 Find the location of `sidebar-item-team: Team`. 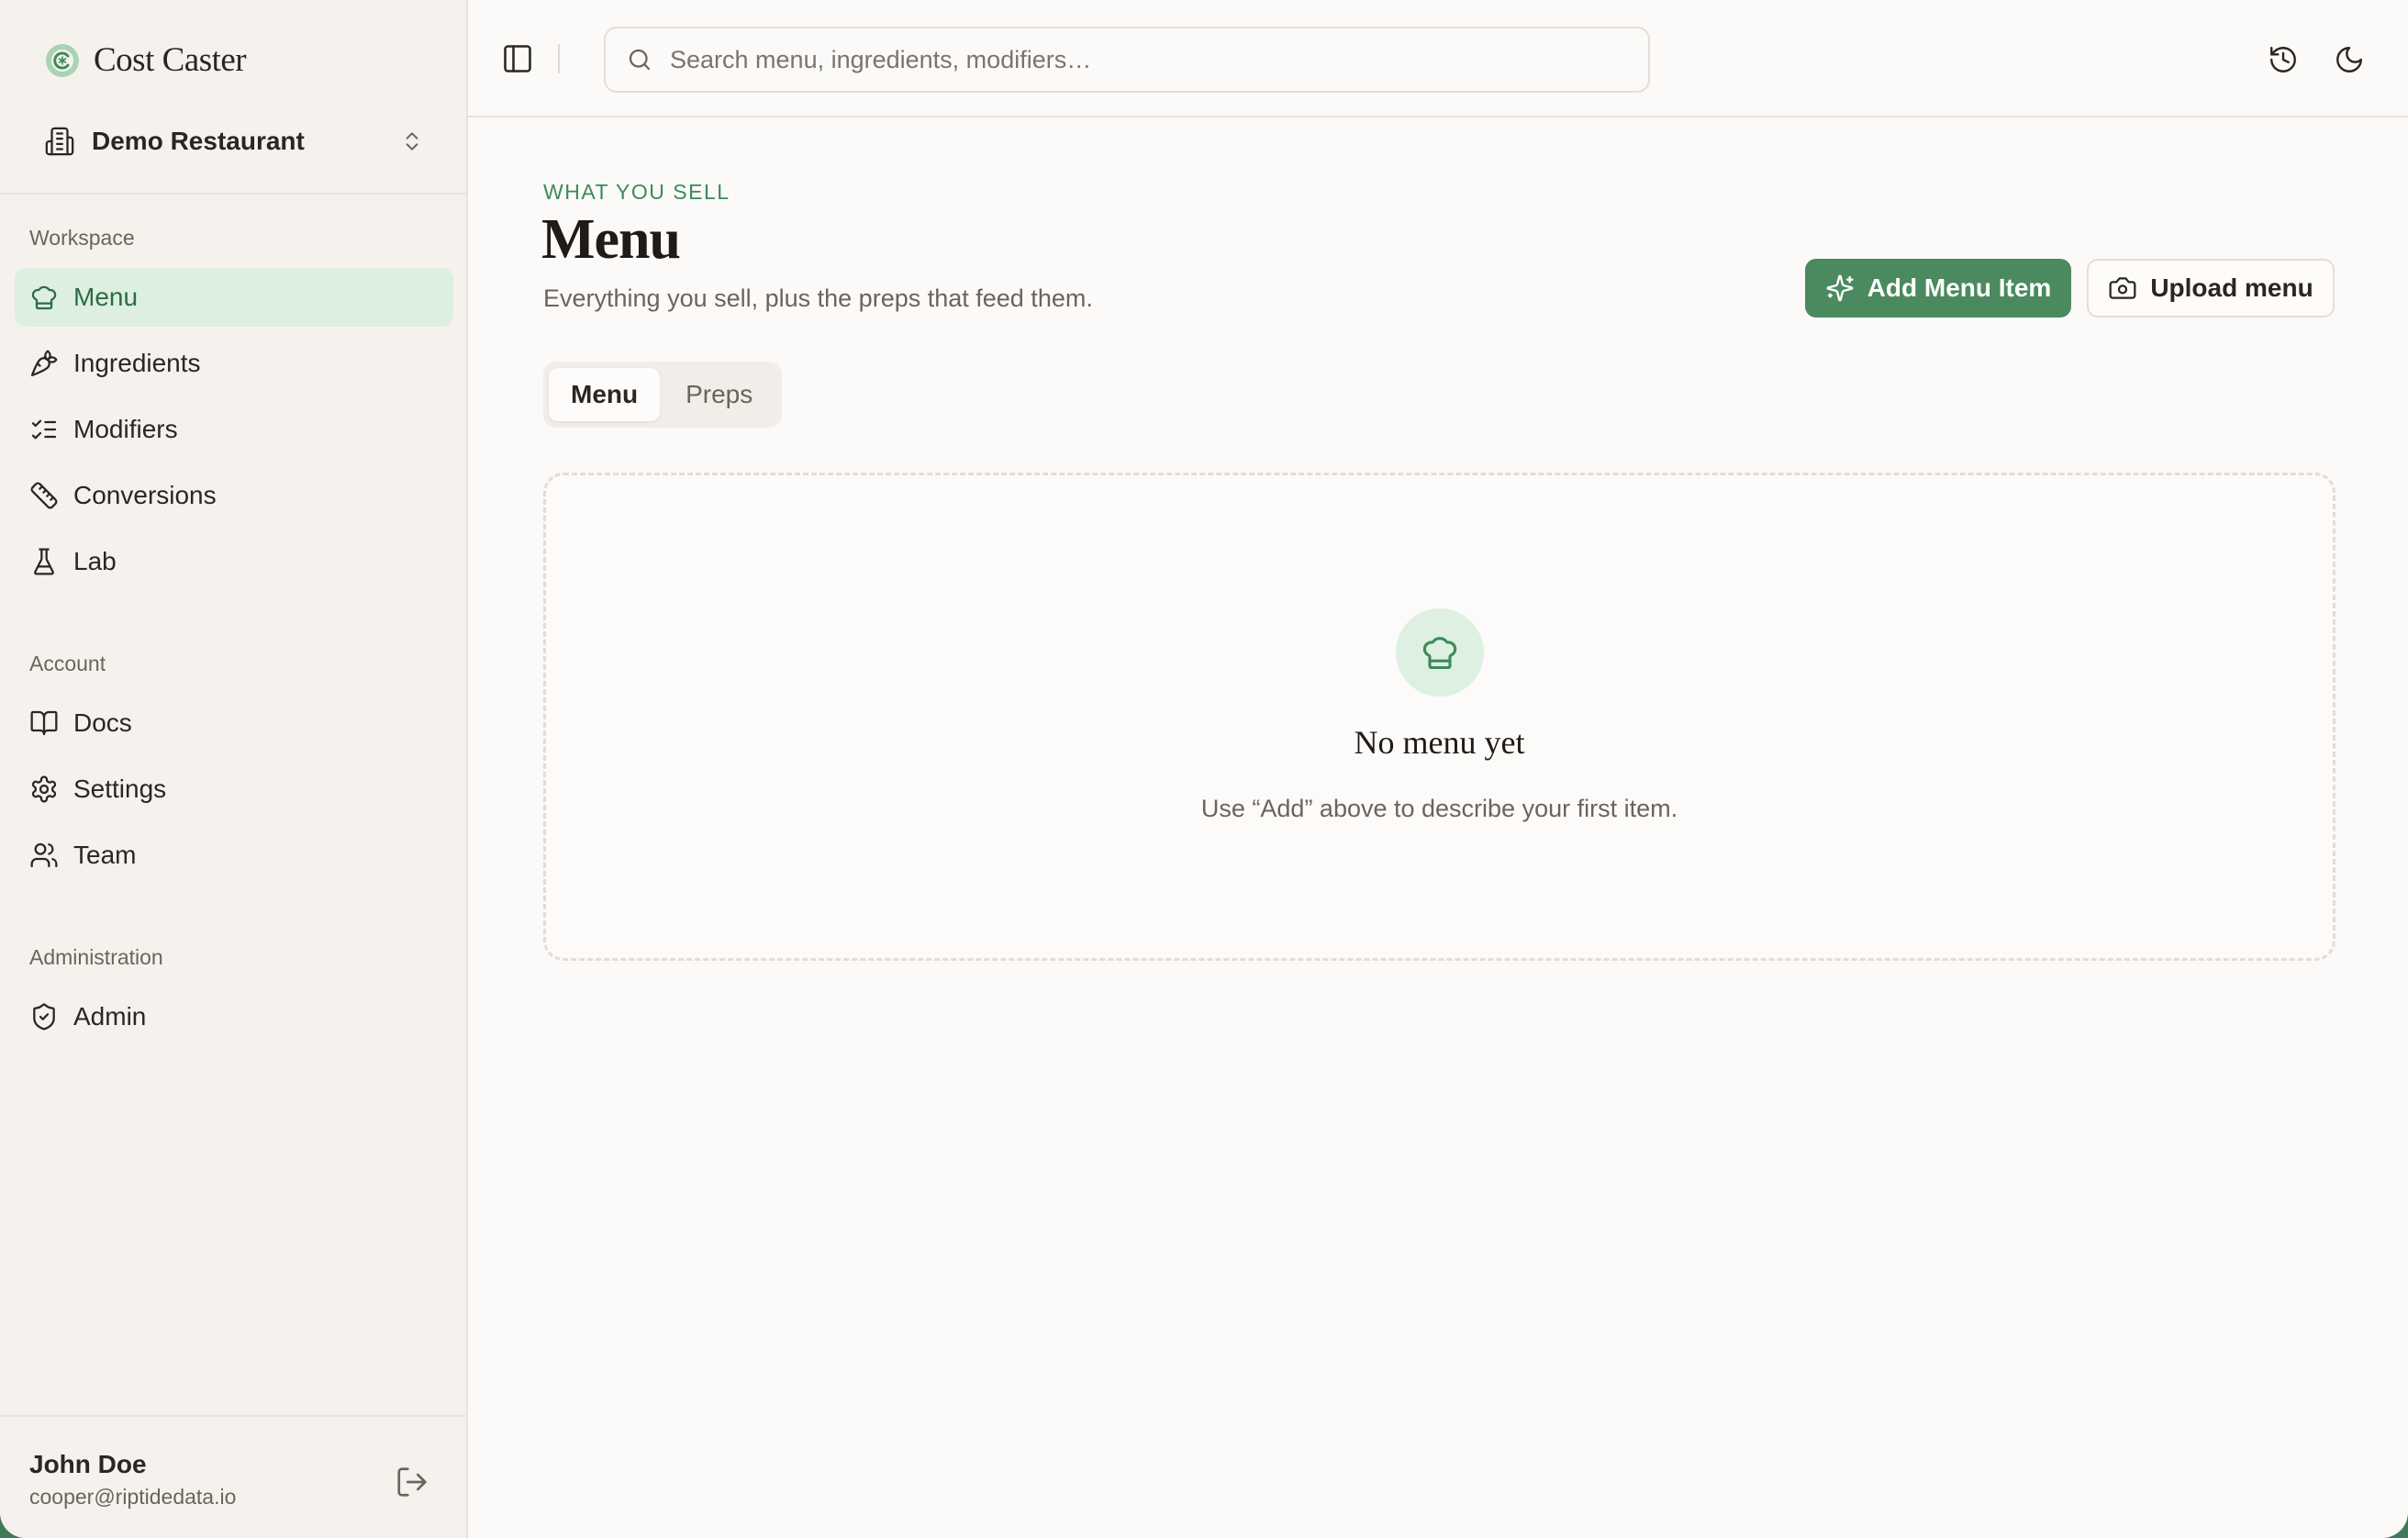

sidebar-item-team: Team is located at coordinates (234, 855).